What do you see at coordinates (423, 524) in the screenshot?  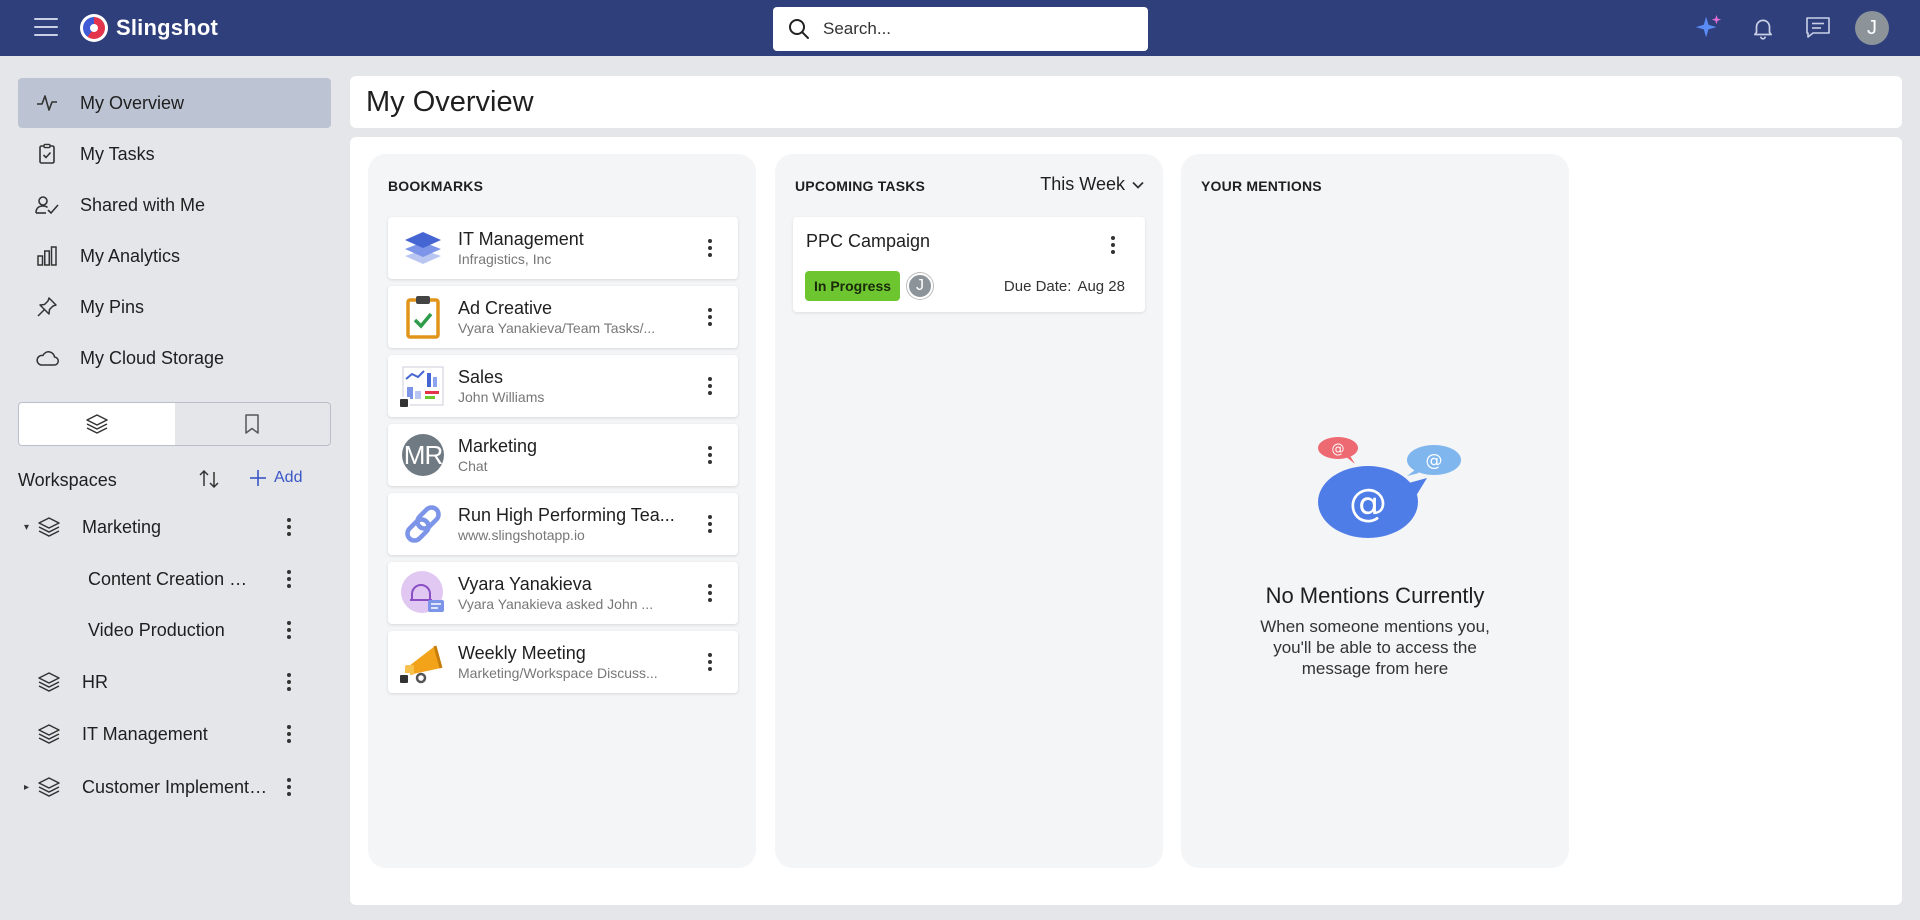 I see `link-icon` at bounding box center [423, 524].